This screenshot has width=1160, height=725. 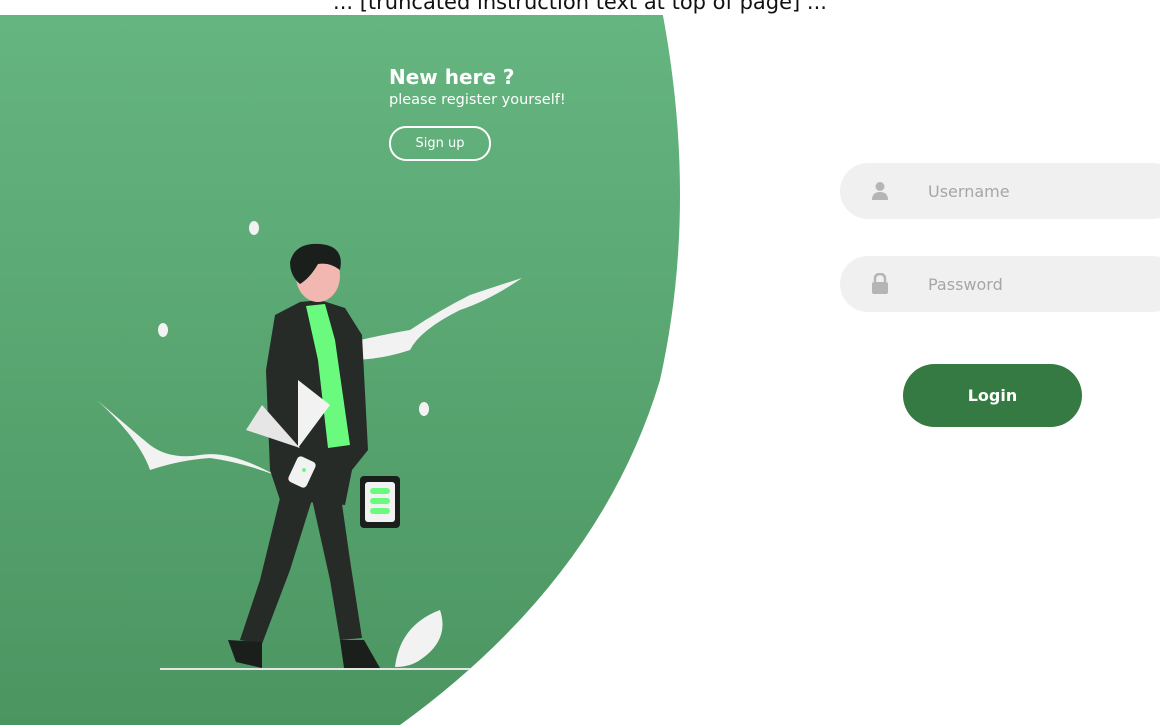 What do you see at coordinates (992, 395) in the screenshot?
I see `login-button: Login` at bounding box center [992, 395].